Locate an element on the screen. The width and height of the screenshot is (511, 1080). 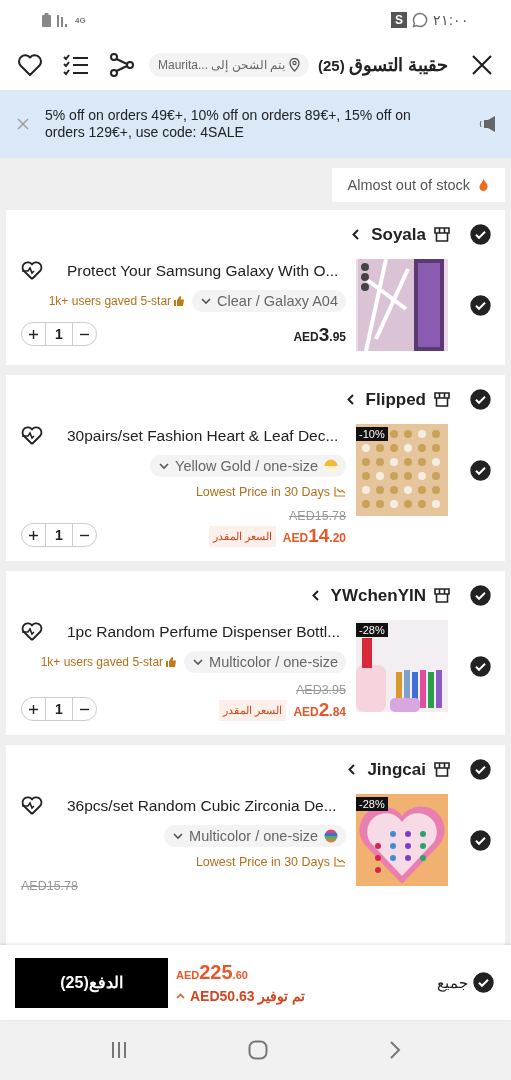
home-icon is located at coordinates (258, 1050).